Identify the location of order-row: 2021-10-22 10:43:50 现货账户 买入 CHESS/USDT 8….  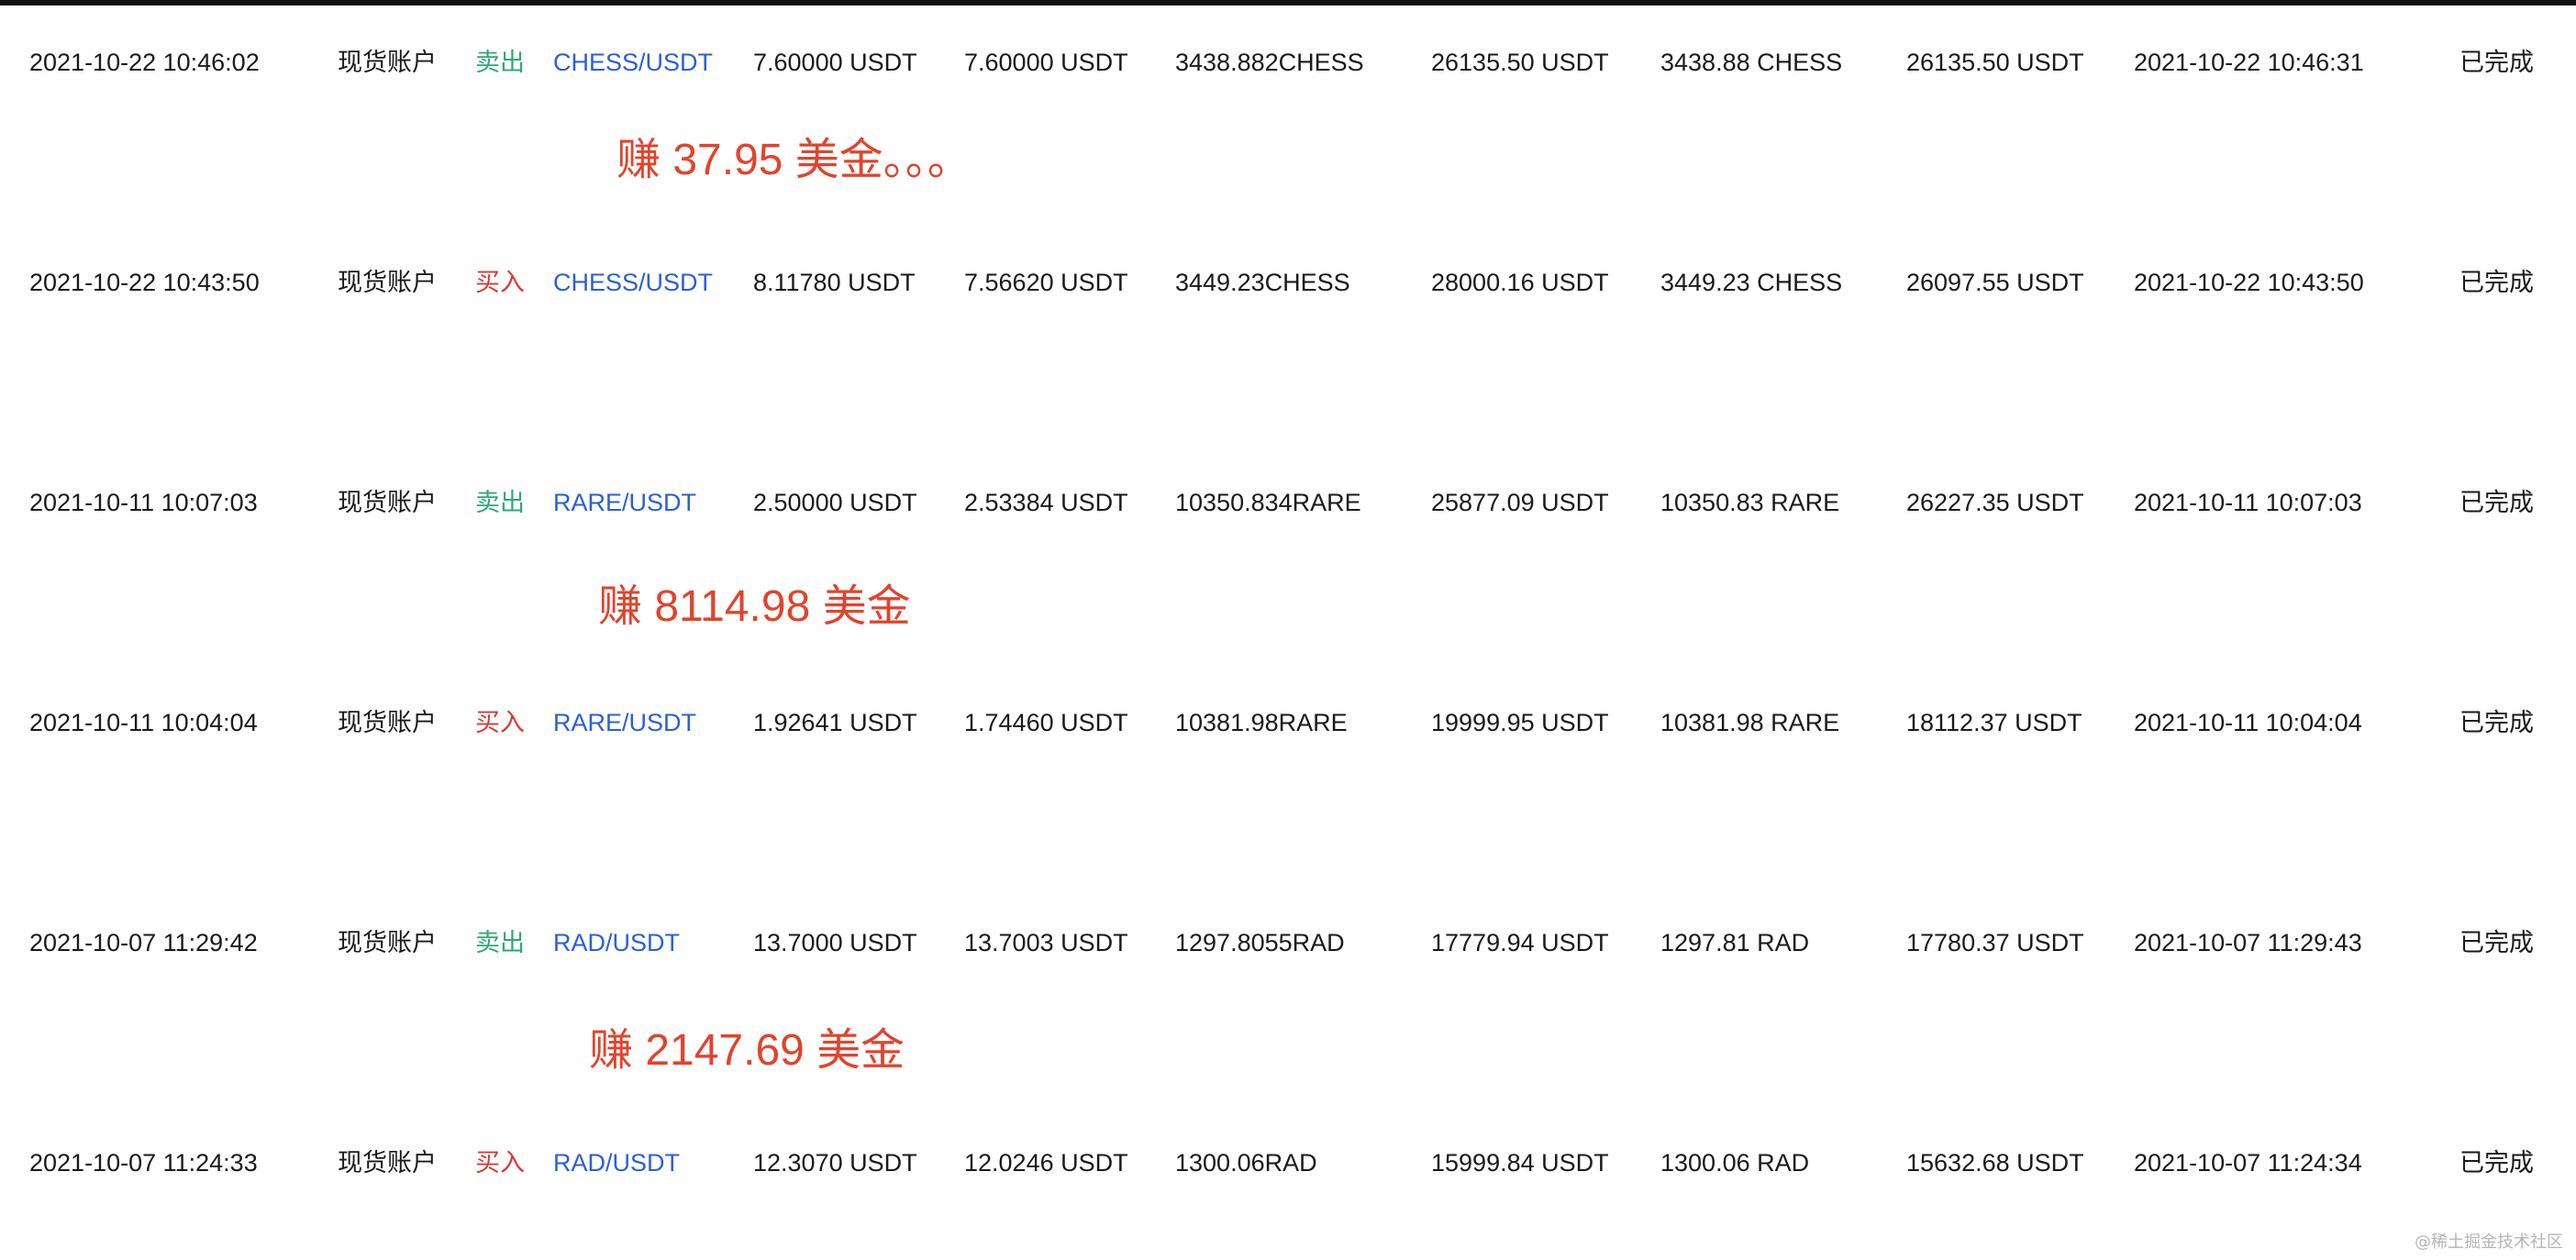
(1288, 282).